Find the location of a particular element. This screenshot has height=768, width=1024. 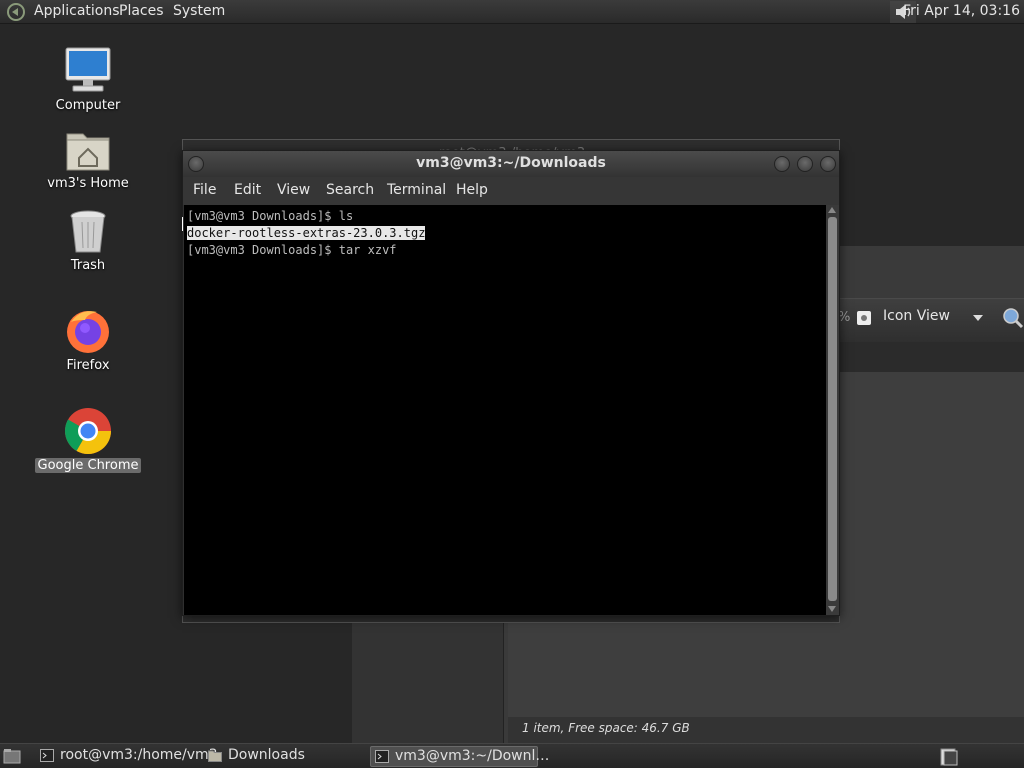

menu-file: File is located at coordinates (204, 190).